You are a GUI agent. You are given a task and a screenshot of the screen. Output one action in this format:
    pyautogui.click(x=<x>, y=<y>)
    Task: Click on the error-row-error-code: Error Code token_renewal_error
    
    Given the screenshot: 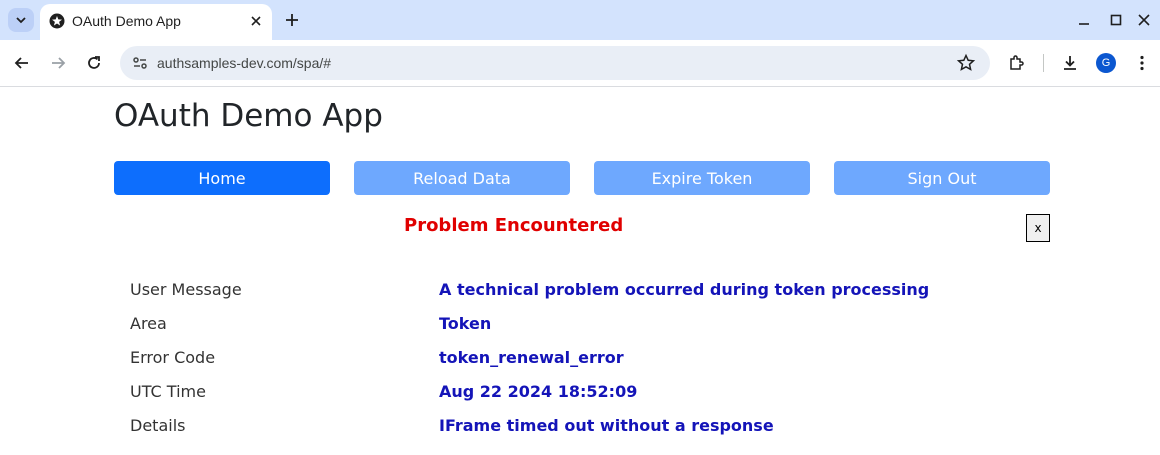 What is the action you would take?
    pyautogui.click(x=580, y=358)
    